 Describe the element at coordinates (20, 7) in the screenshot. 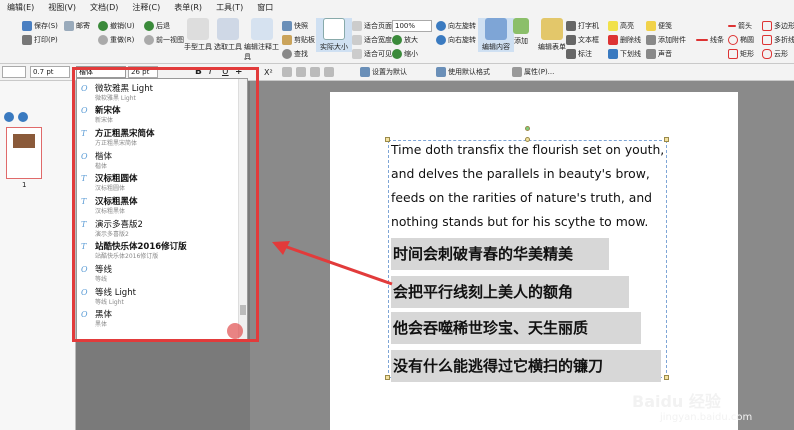

I see `menu-edit: 编辑(E)` at that location.